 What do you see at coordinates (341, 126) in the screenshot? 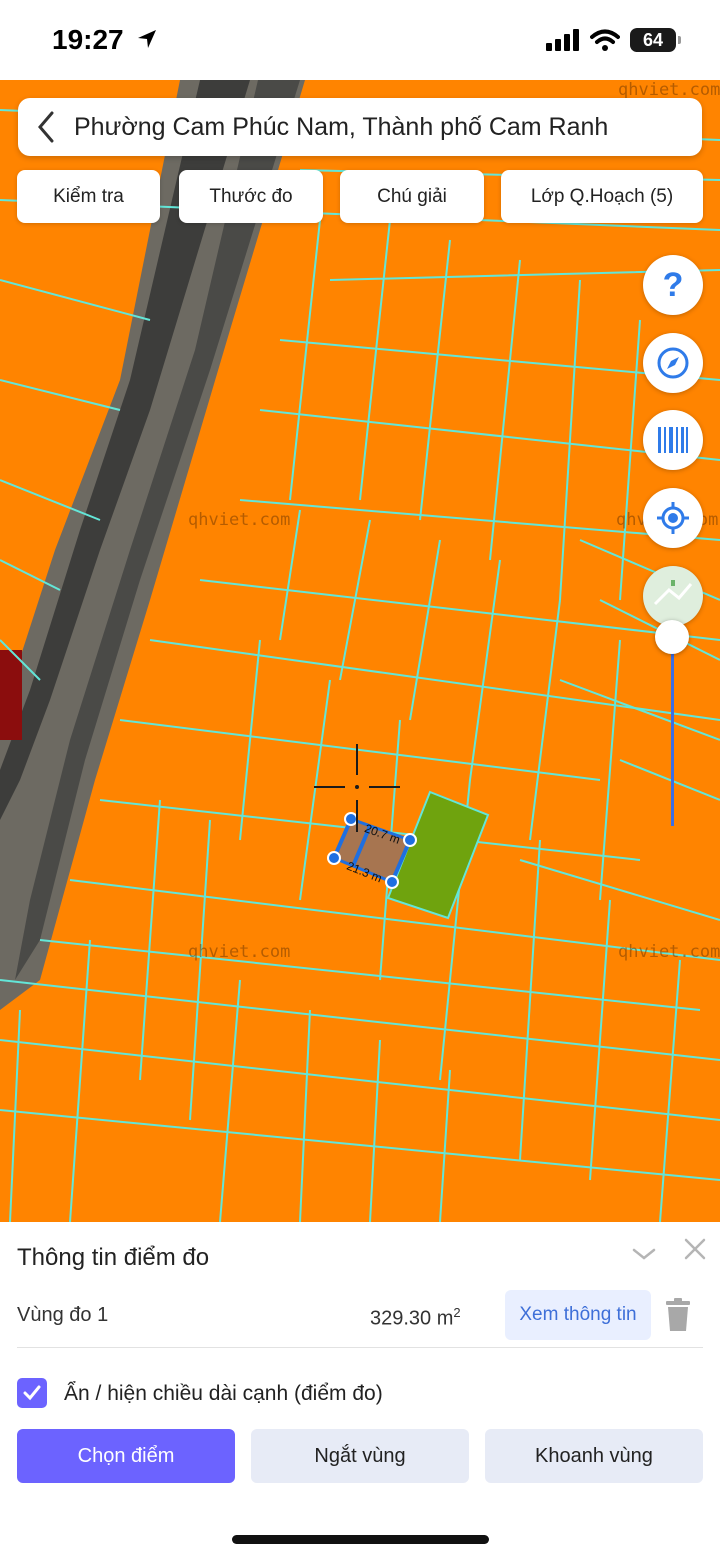
I see `location-title: Phường Cam Phúc Nam, Thành phố Cam Ranh` at bounding box center [341, 126].